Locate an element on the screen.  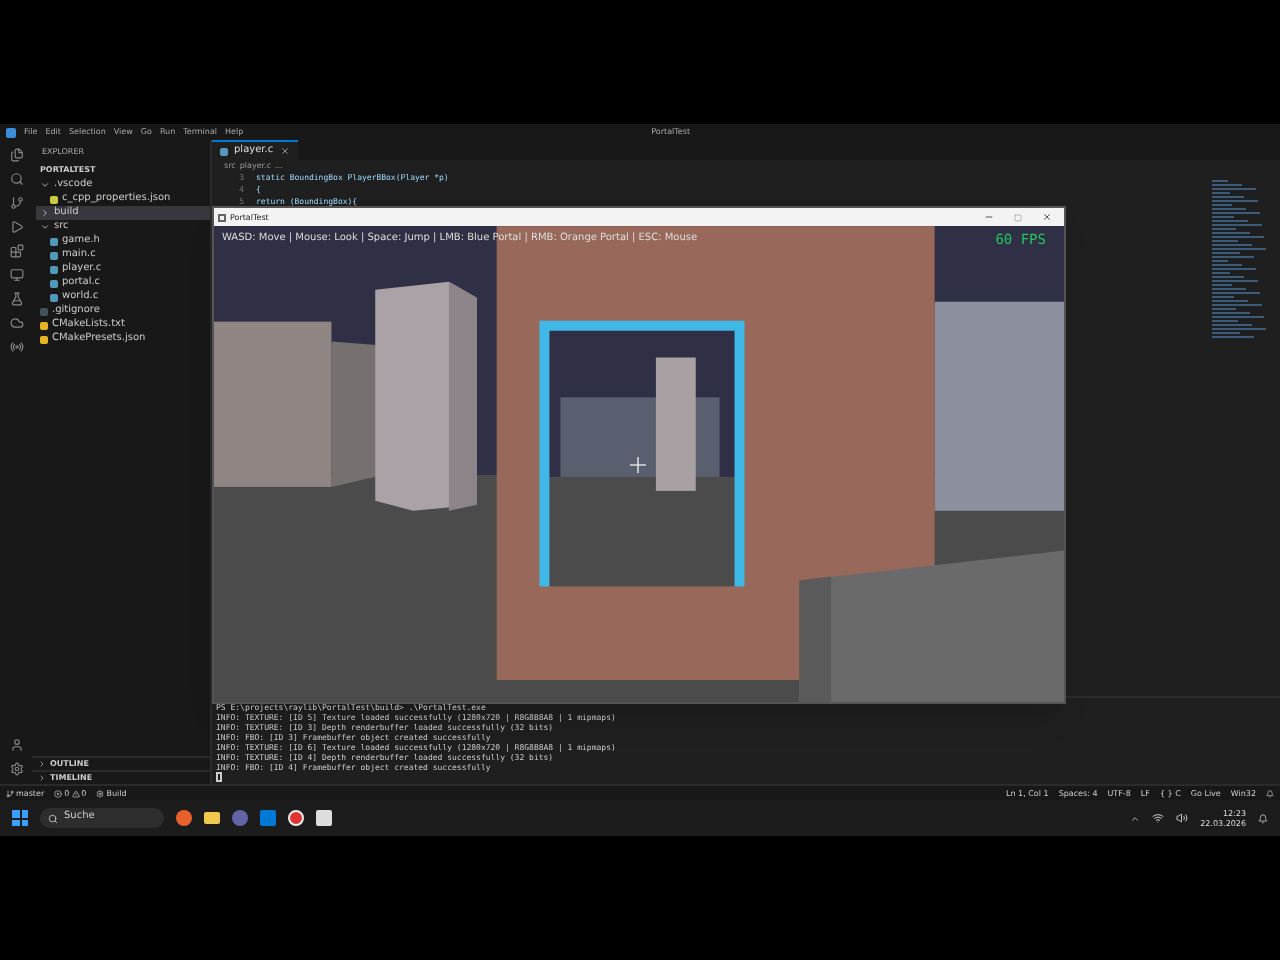
settings-icon is located at coordinates (16, 769).